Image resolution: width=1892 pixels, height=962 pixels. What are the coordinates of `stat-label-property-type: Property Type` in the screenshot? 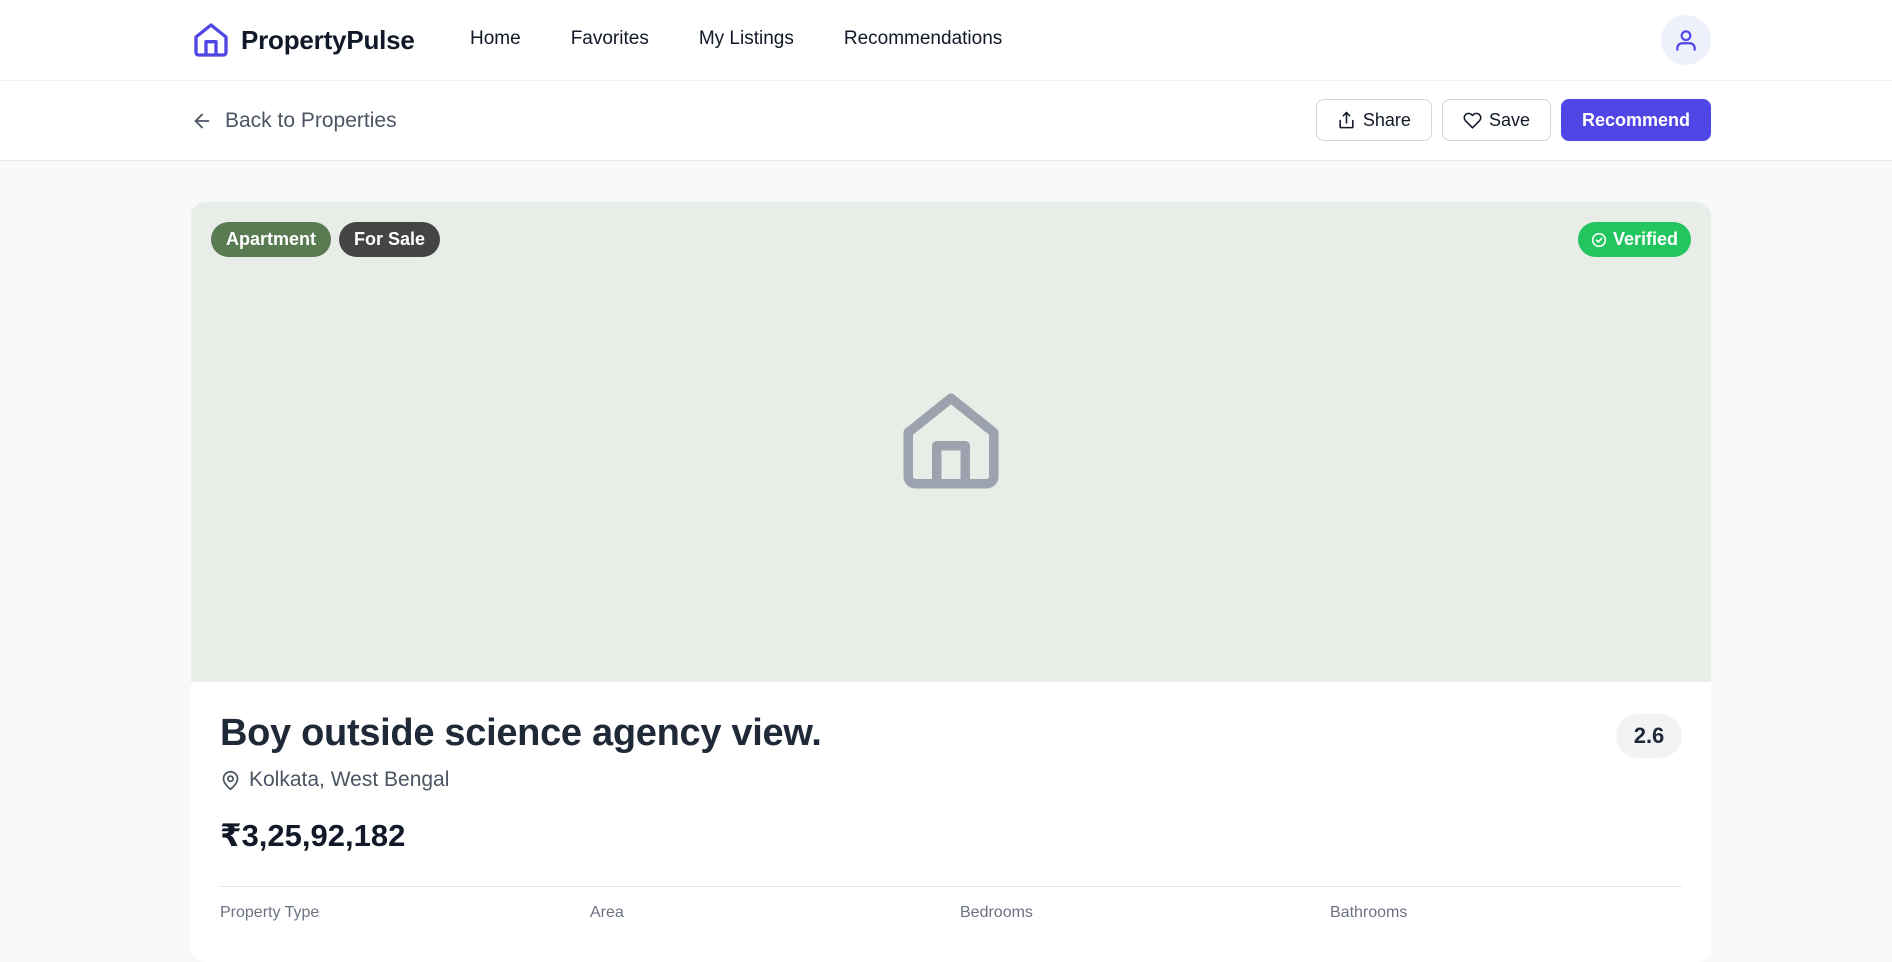 It's located at (270, 912).